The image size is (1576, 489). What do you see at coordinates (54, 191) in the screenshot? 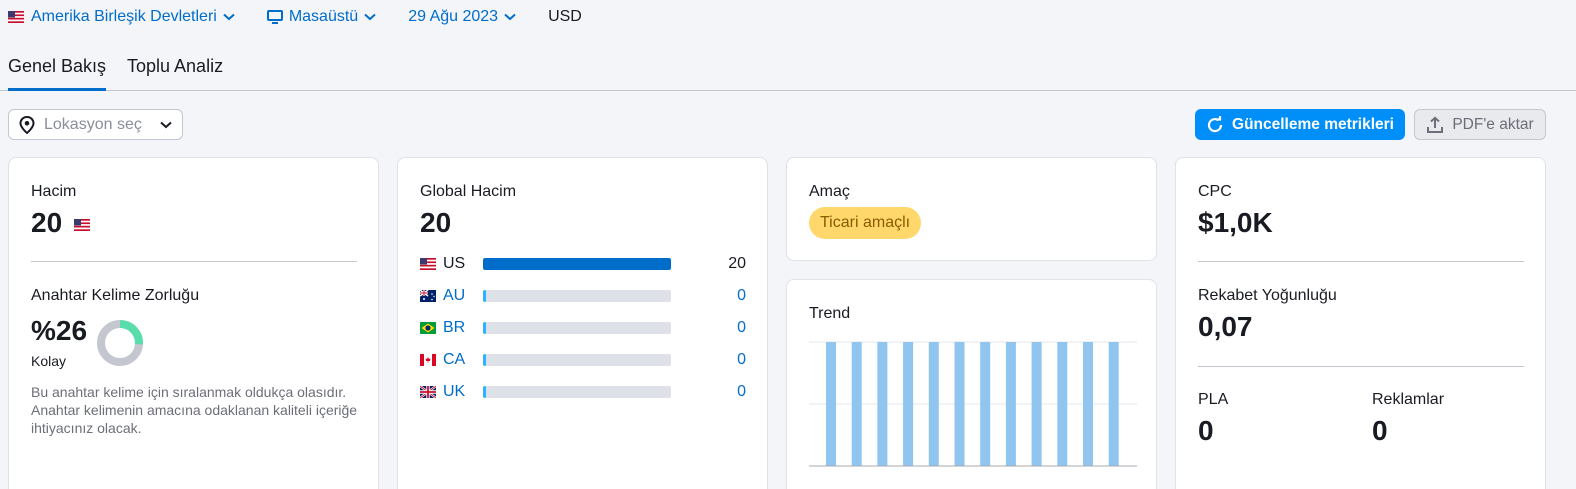
I see `volume-label: Hacim` at bounding box center [54, 191].